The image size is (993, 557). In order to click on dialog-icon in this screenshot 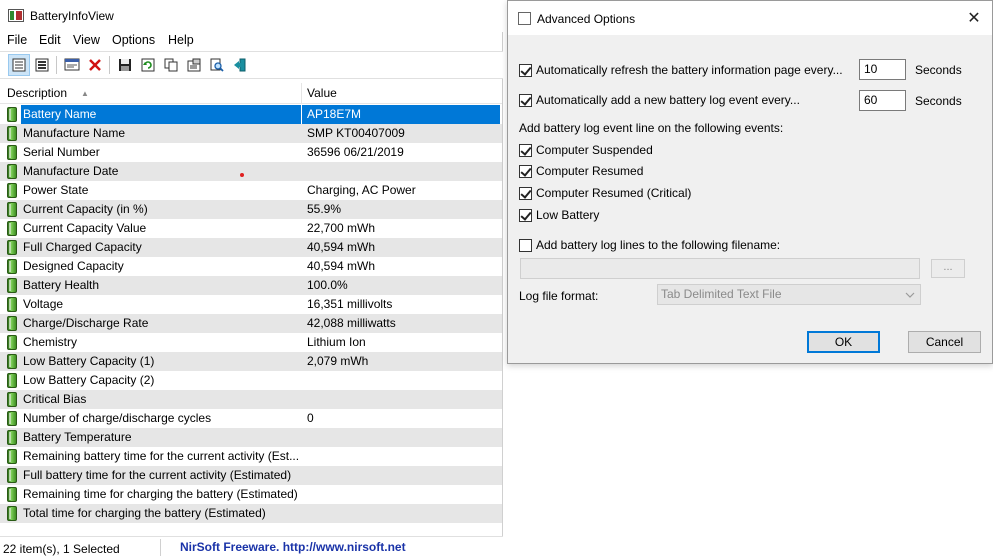, I will do `click(524, 18)`.